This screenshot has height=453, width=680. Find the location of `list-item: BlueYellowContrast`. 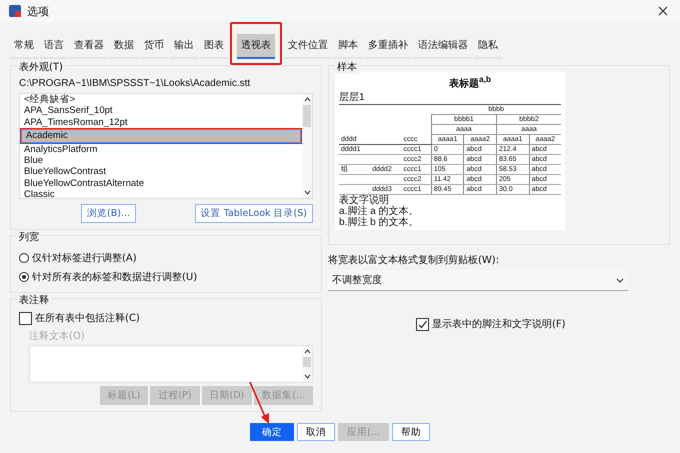

list-item: BlueYellowContrast is located at coordinates (161, 172).